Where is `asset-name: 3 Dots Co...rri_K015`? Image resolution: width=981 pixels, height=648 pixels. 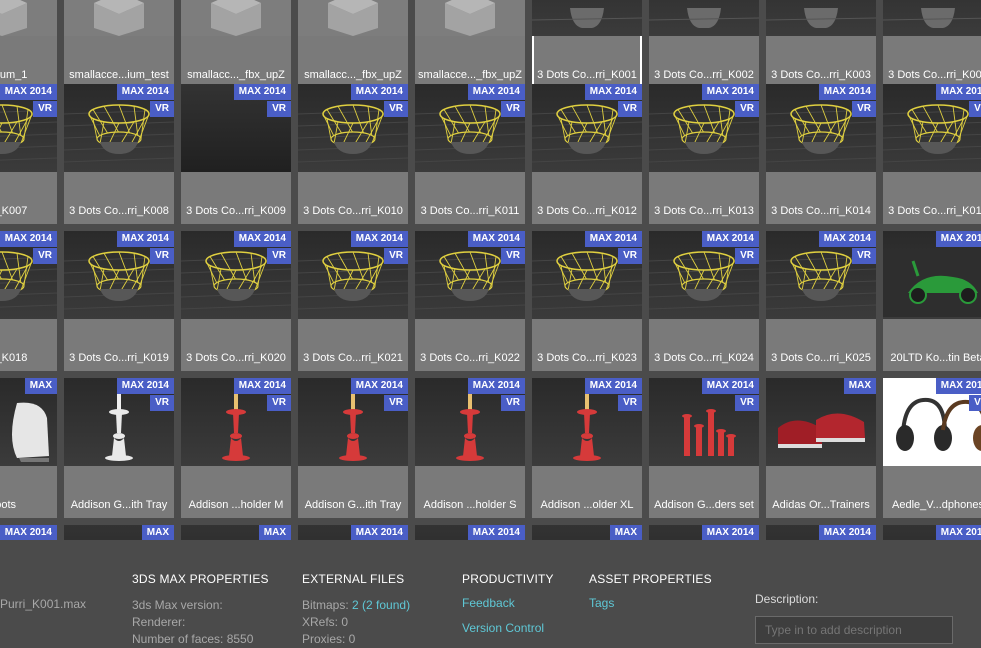
asset-name: 3 Dots Co...rri_K015 is located at coordinates (934, 211).